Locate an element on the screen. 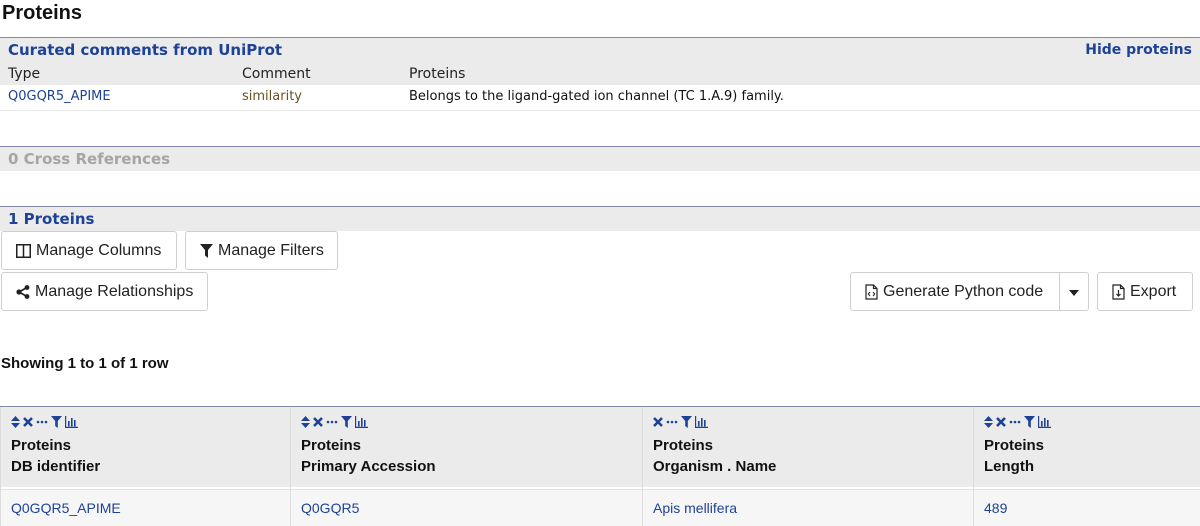  column-header-line2: DB identifier is located at coordinates (56, 466).